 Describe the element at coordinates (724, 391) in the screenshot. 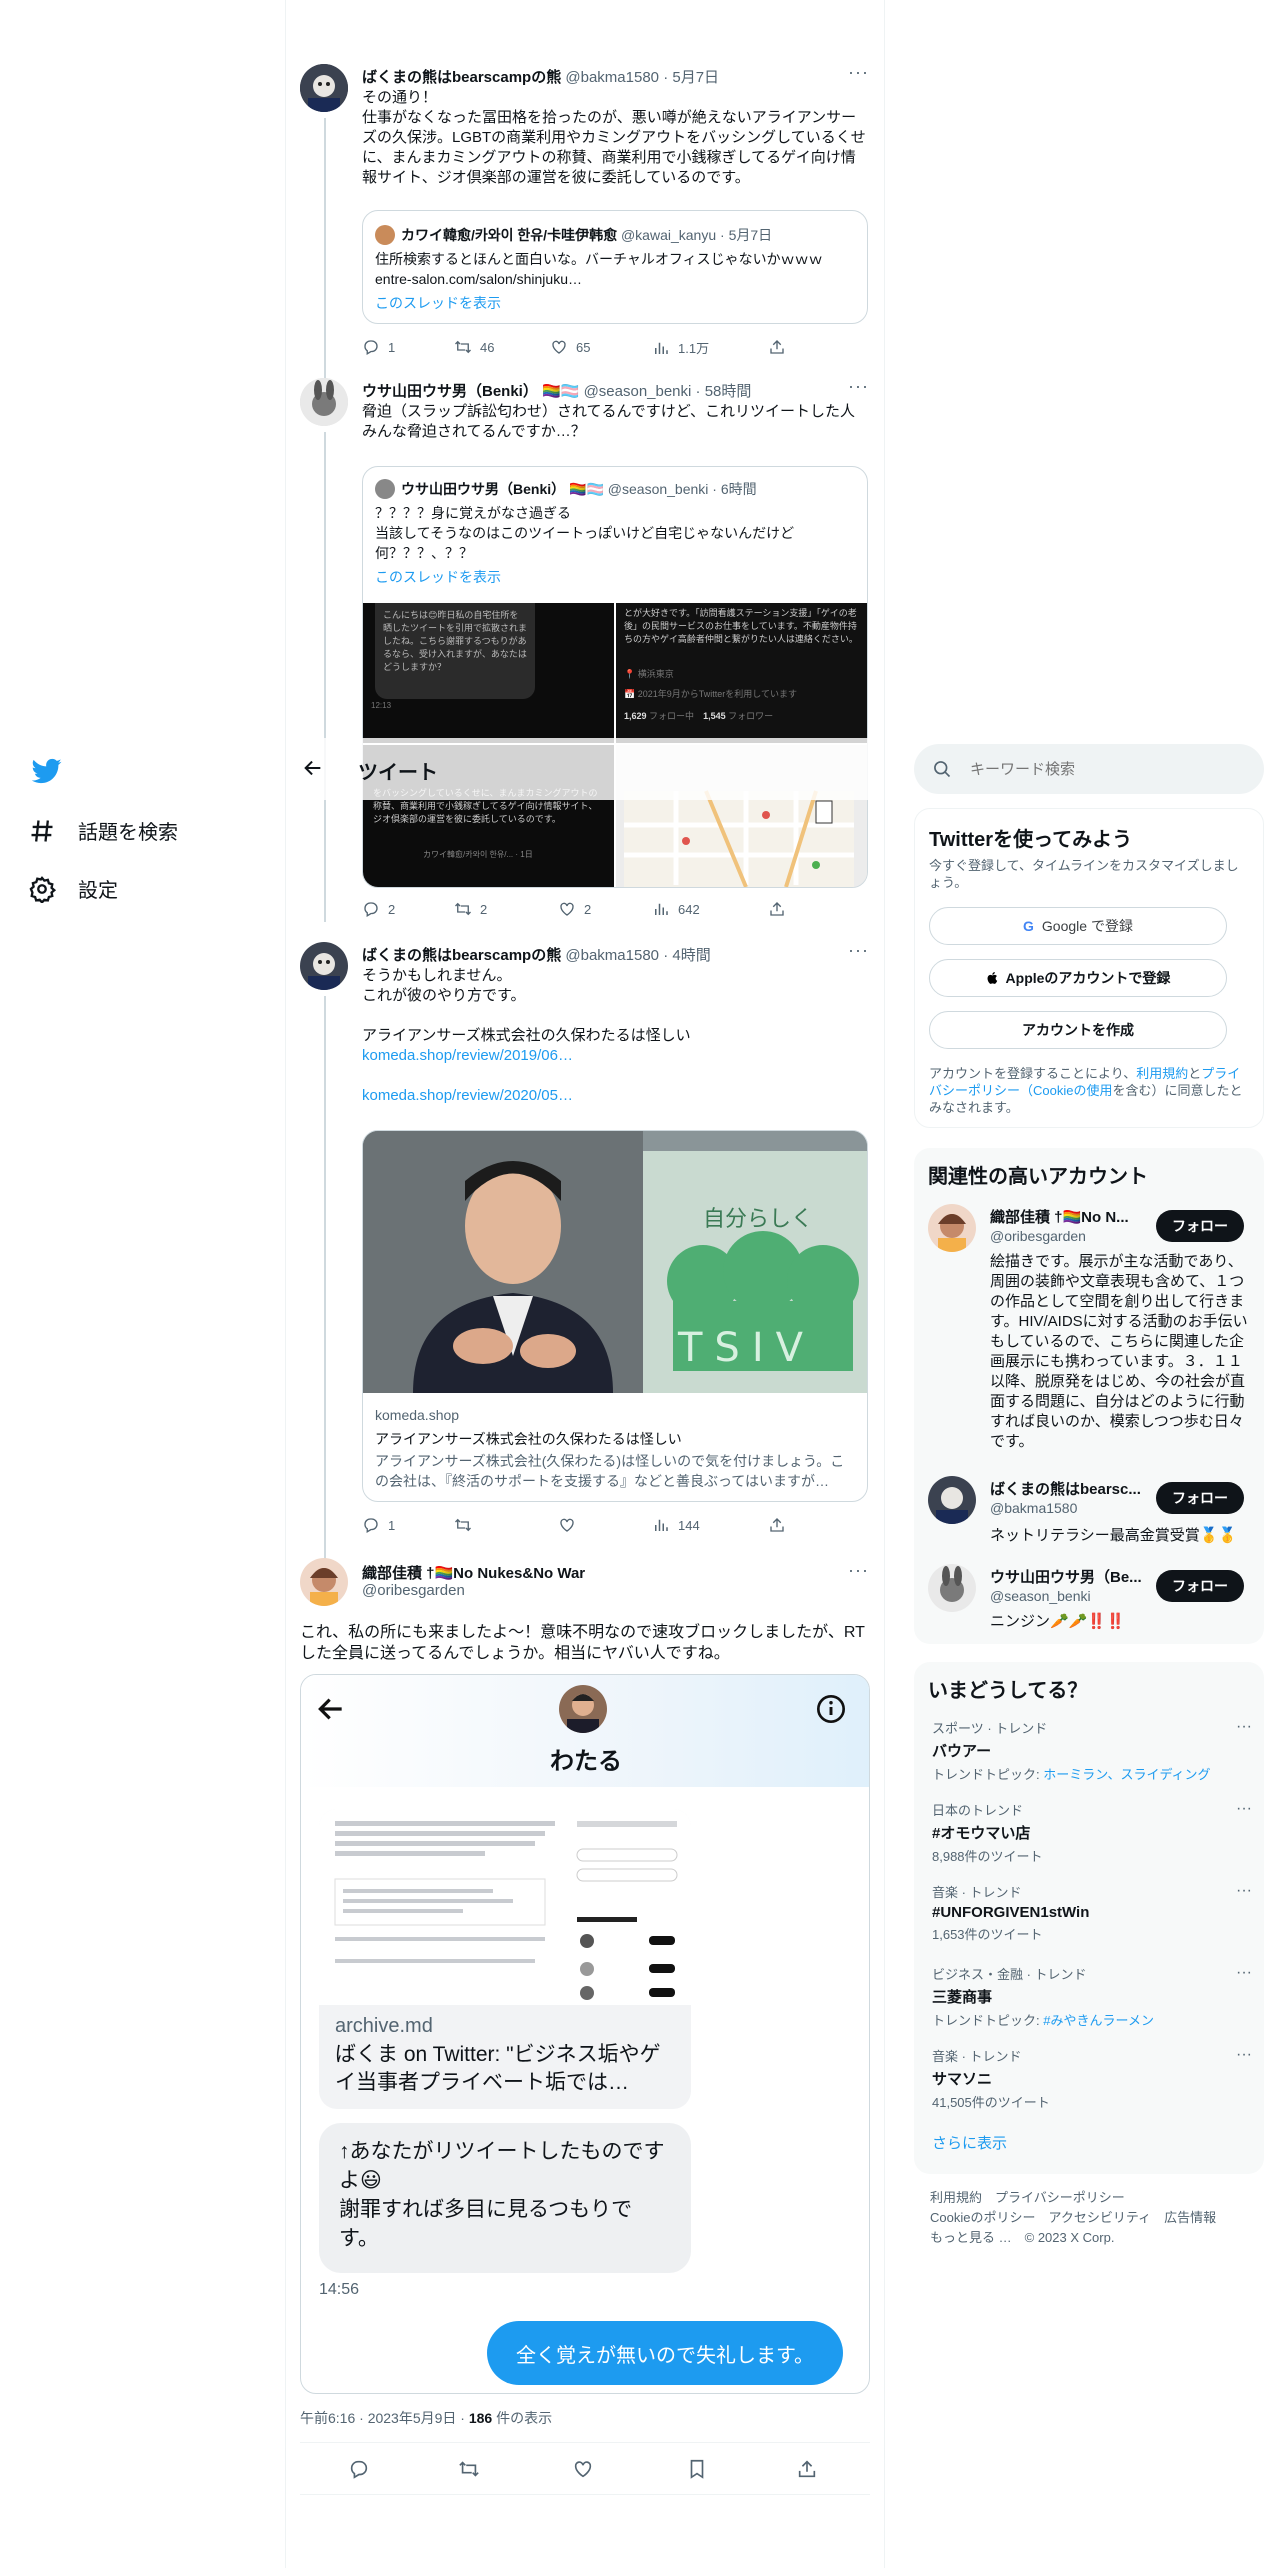

I see `tweet-date: · 58時間` at that location.